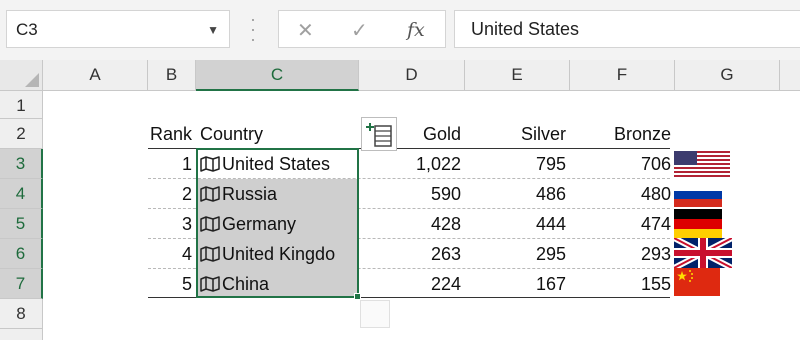 Image resolution: width=800 pixels, height=340 pixels. I want to click on cell-rank: 4, so click(172, 254).